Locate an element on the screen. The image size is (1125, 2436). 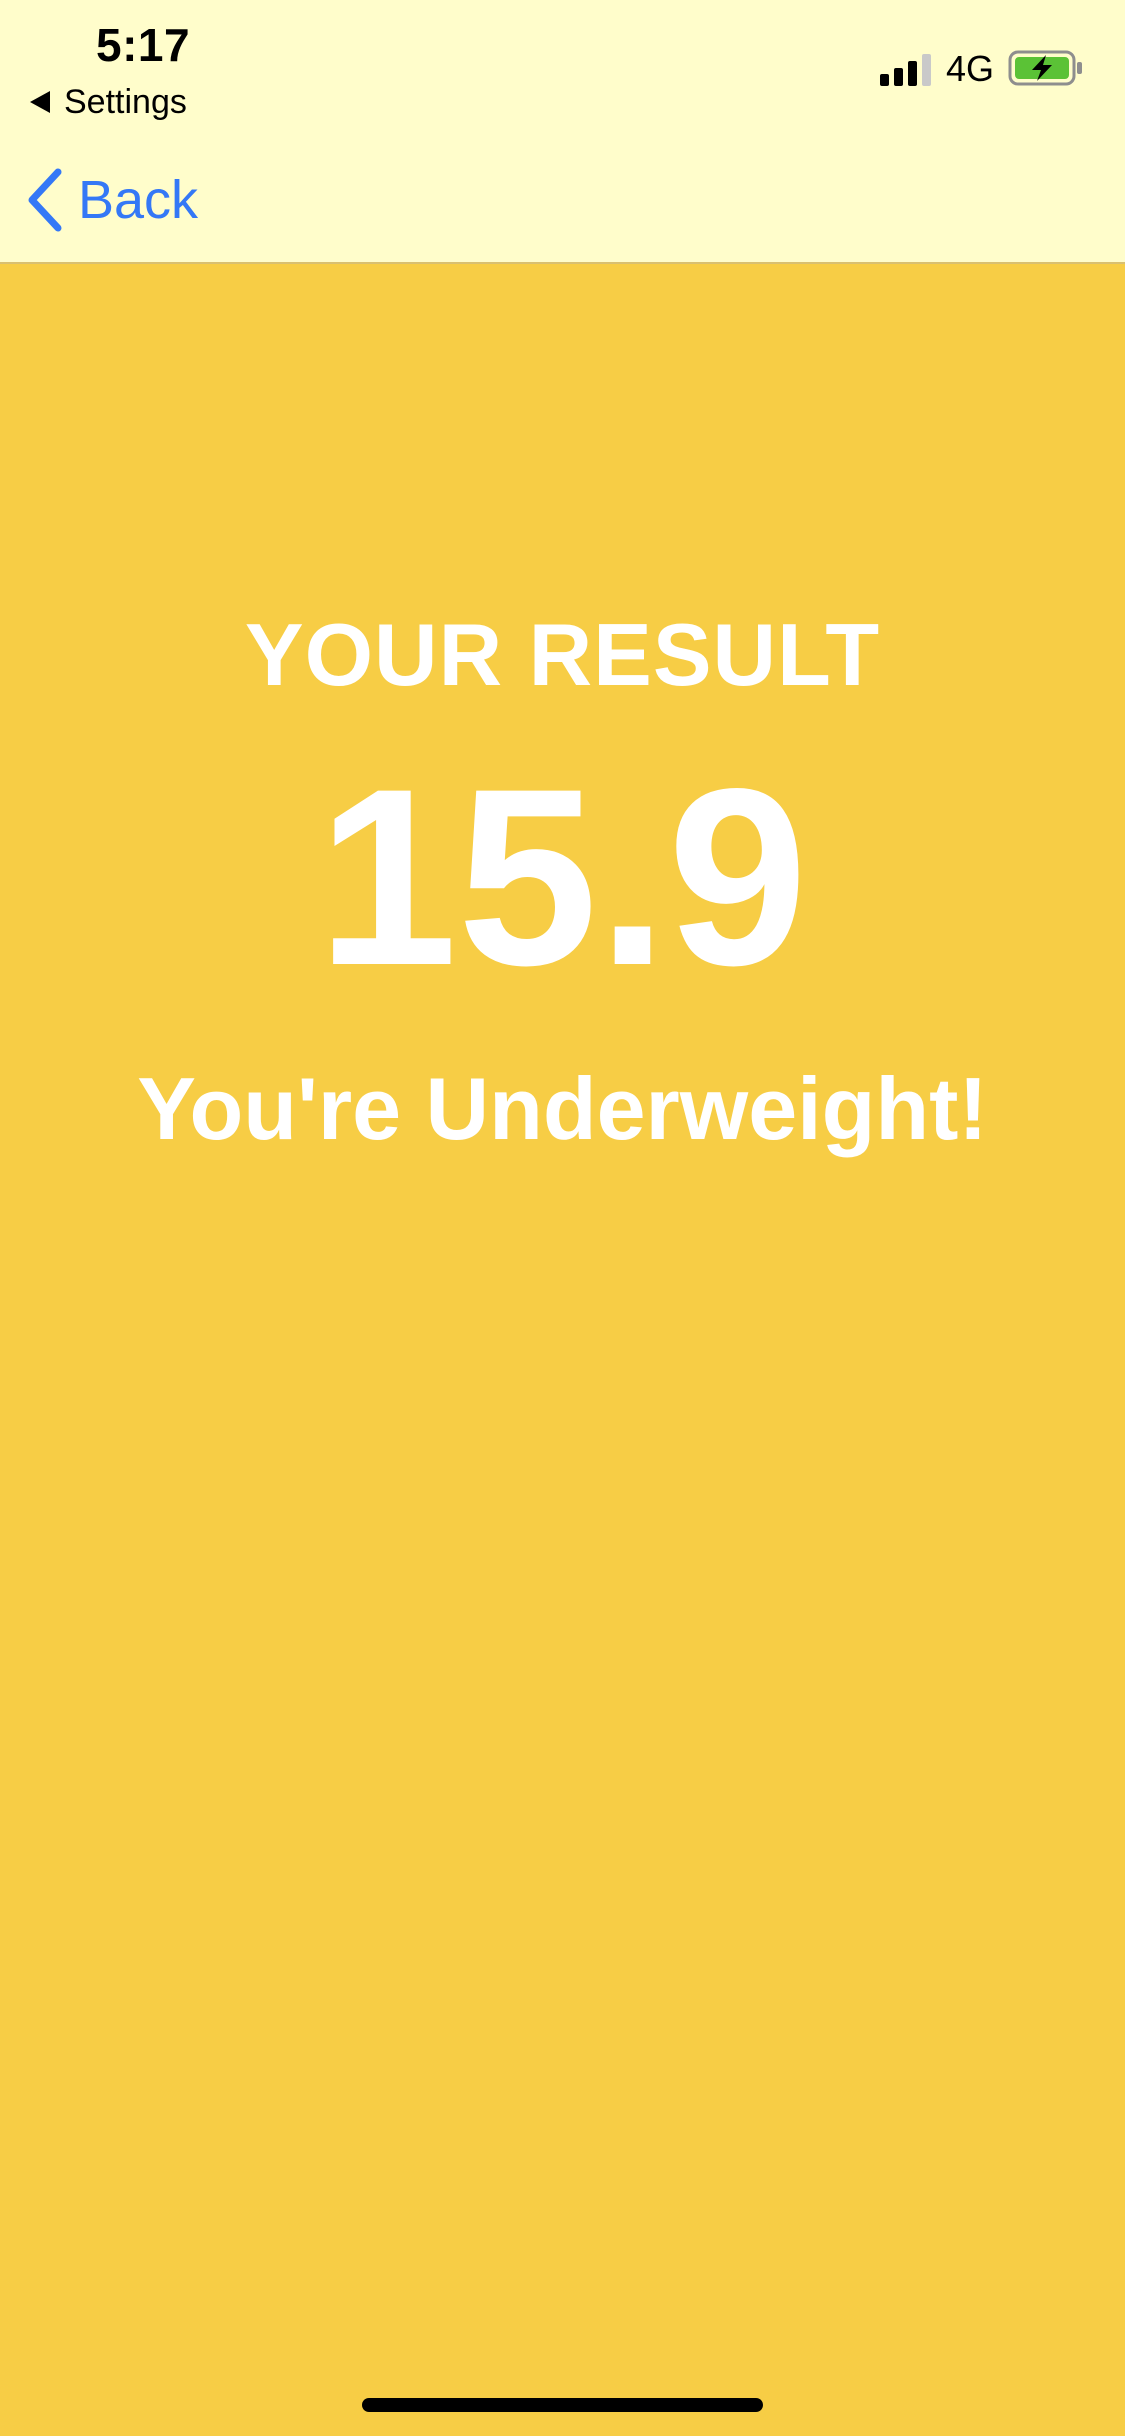
status-time: 5:17 is located at coordinates (143, 45).